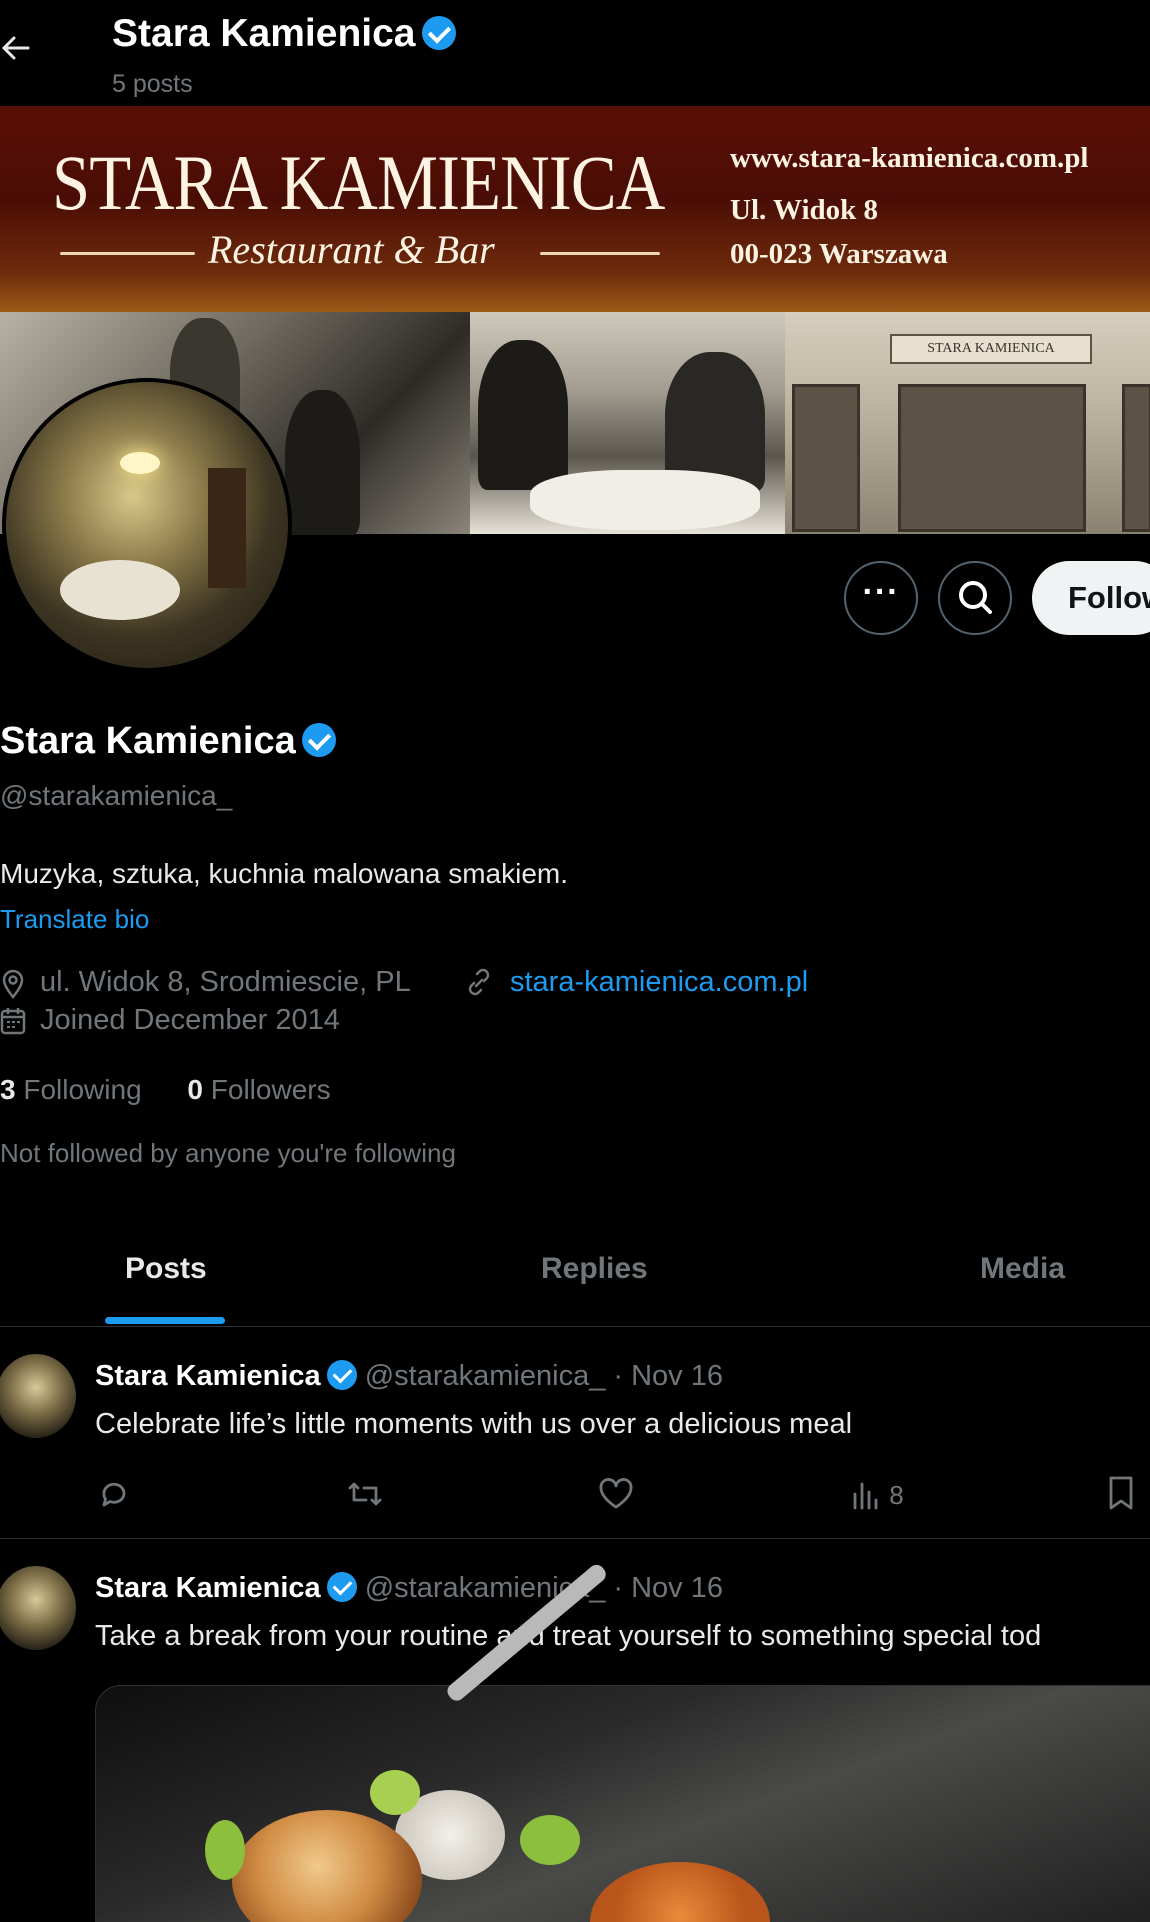 Image resolution: width=1150 pixels, height=1922 pixels. Describe the element at coordinates (358, 182) in the screenshot. I see `banner-title: STARA KAMIENICA` at that location.